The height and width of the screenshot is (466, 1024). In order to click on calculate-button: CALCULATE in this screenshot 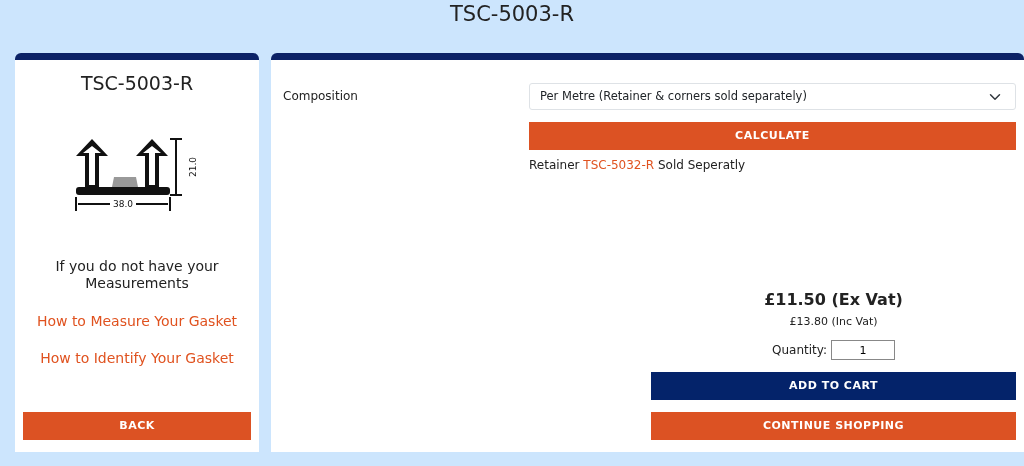, I will do `click(772, 136)`.